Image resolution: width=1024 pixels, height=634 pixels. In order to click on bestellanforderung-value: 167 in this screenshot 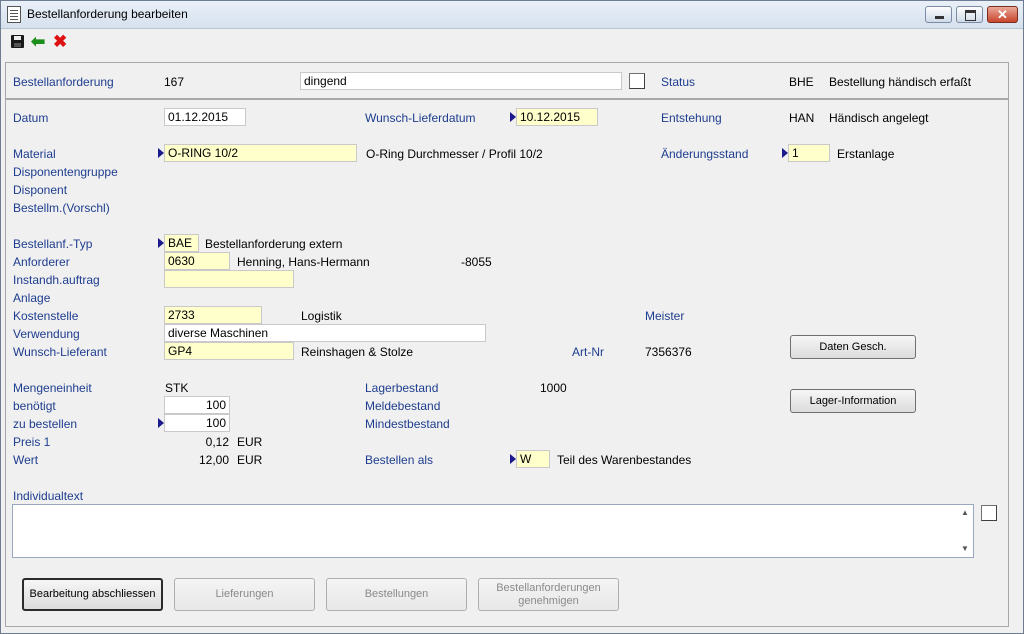, I will do `click(174, 82)`.